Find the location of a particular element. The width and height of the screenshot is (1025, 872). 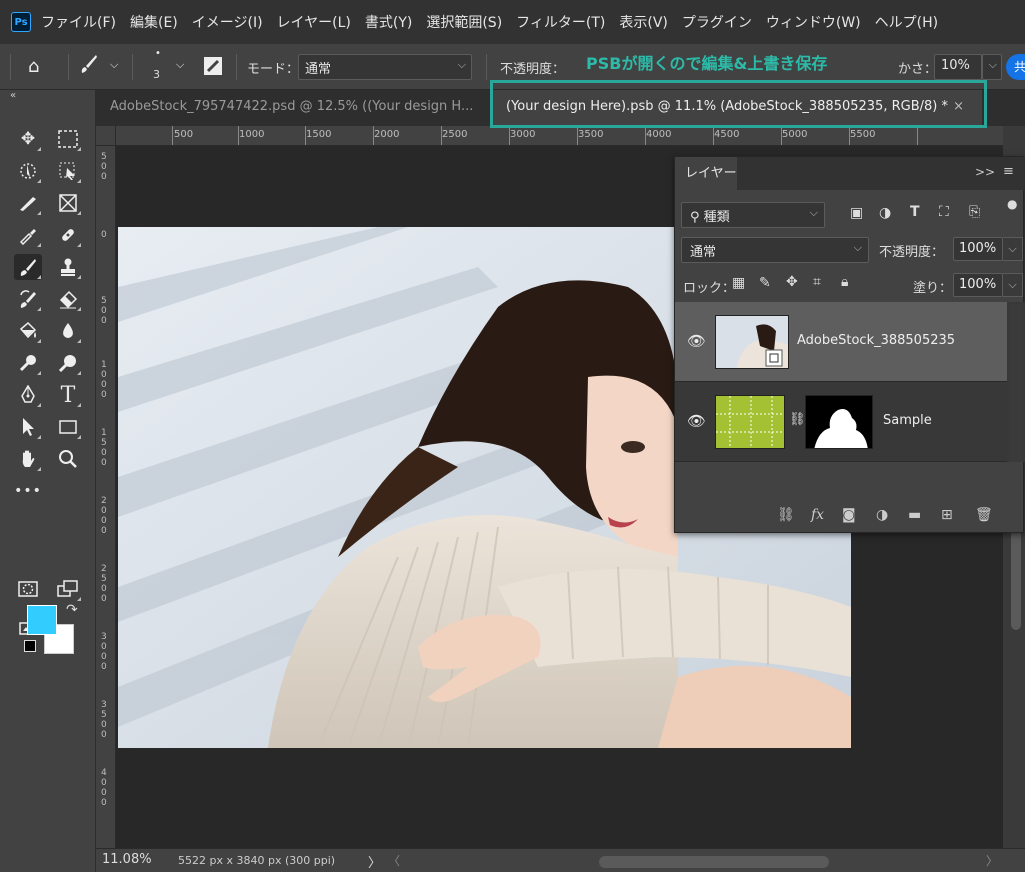

scroll-right-icon: 〉 is located at coordinates (992, 860).